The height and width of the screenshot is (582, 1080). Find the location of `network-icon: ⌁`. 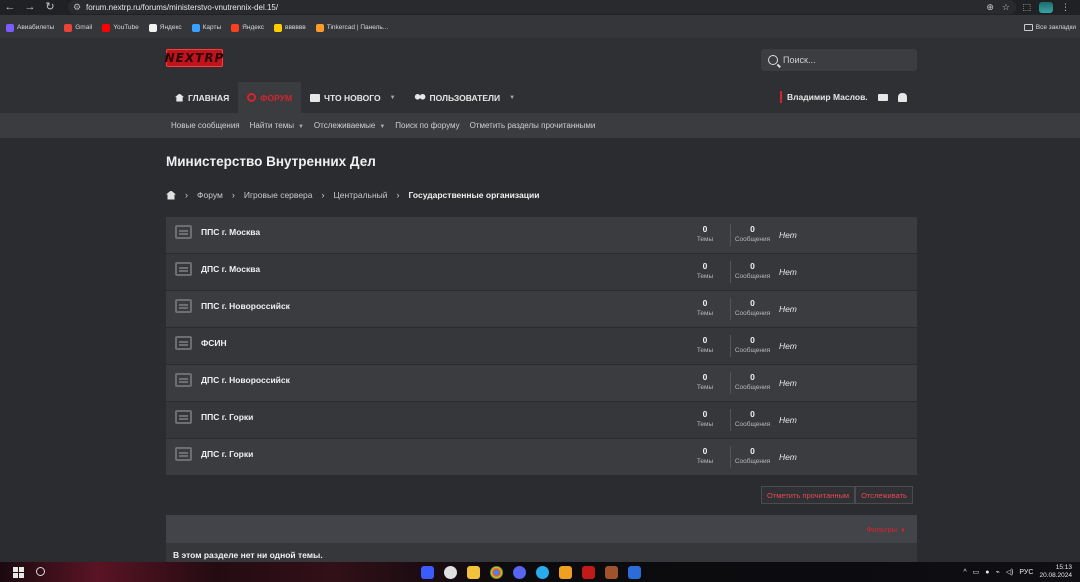

network-icon: ⌁ is located at coordinates (997, 572).